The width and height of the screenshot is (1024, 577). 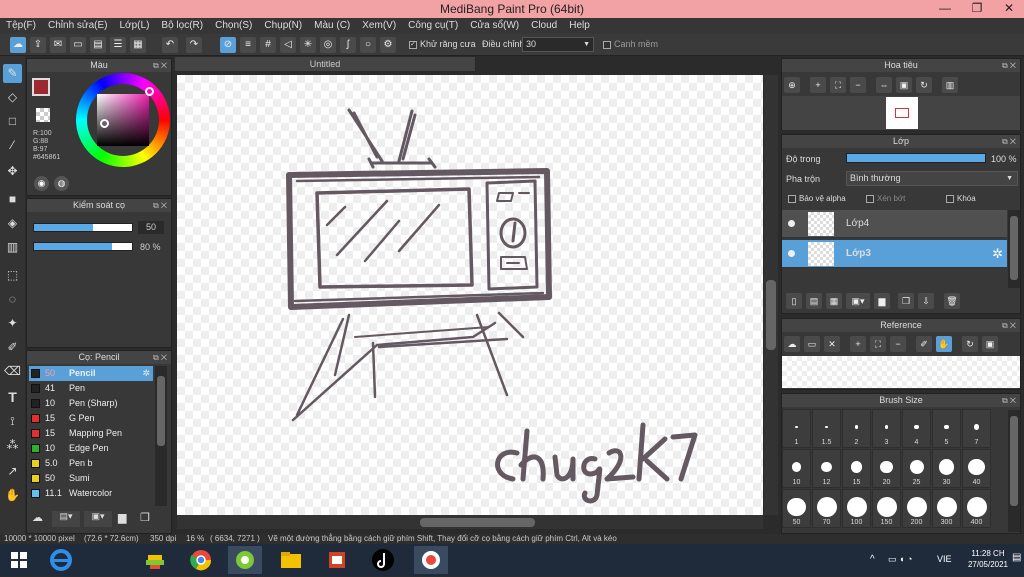 I want to click on tray-icons: ▭ ◖ ◔, so click(x=900, y=559).